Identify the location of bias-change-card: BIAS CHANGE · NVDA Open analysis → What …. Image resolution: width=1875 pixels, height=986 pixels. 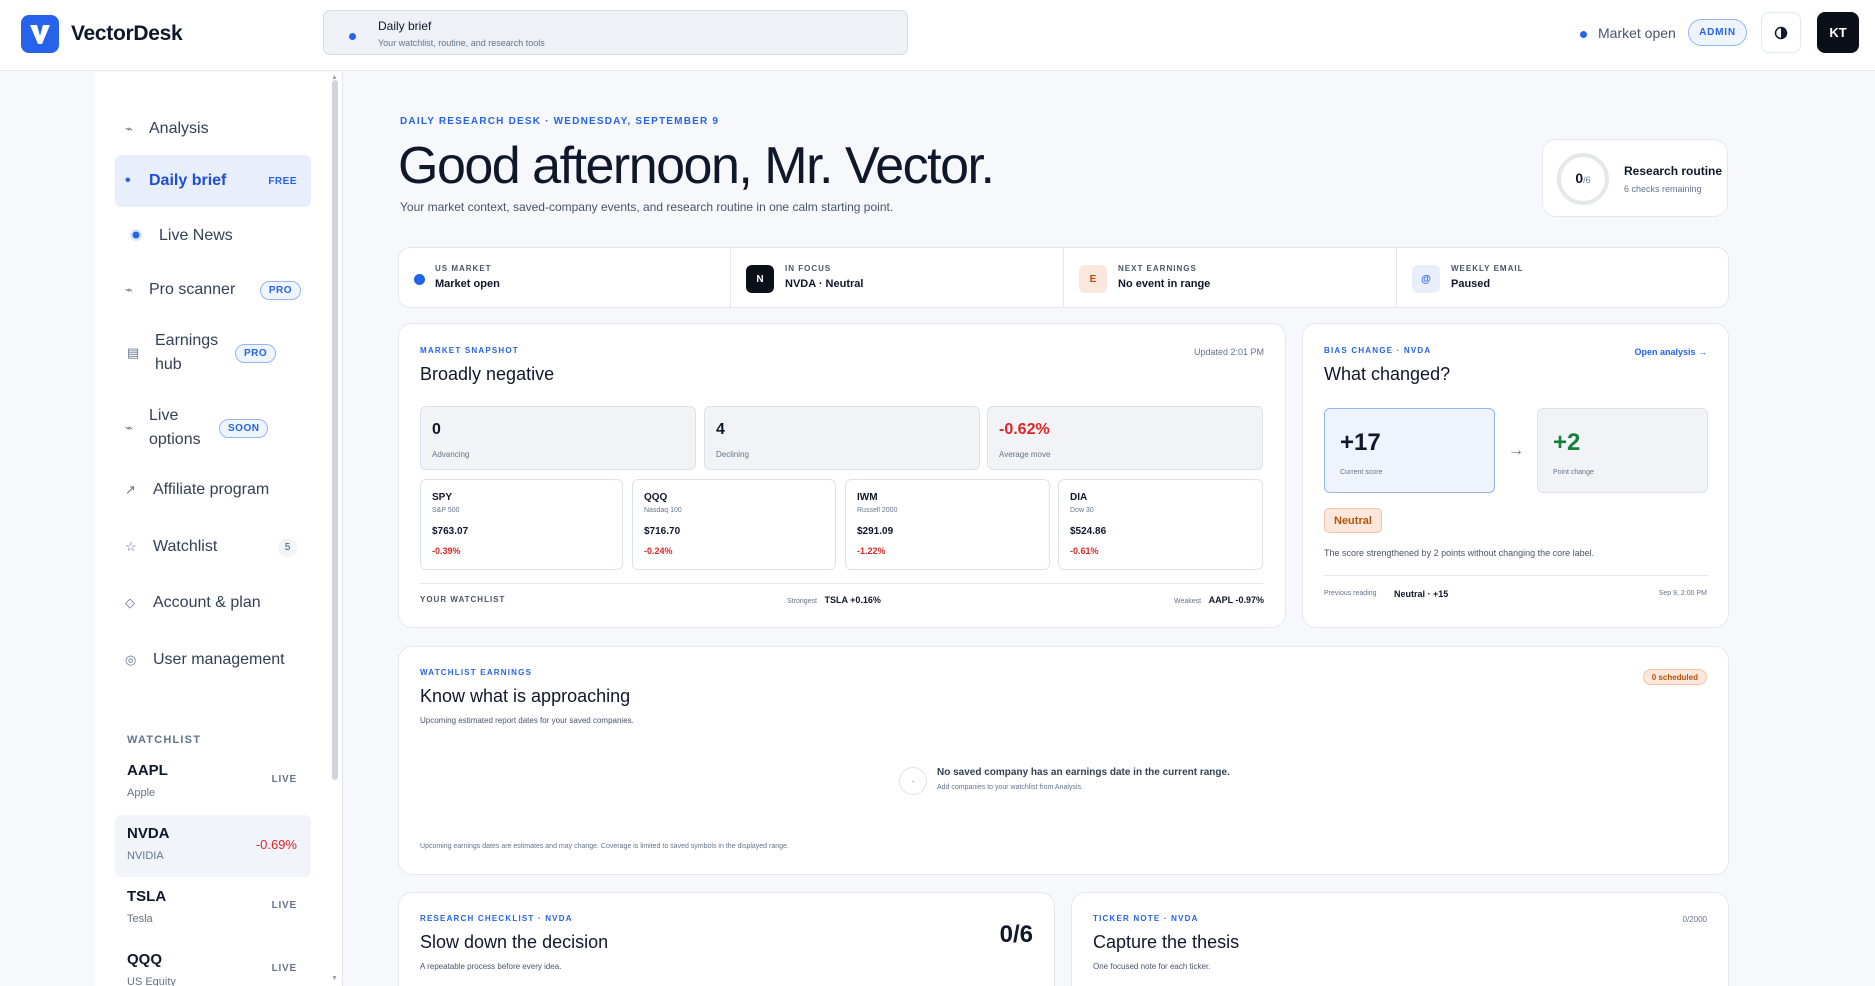
(1515, 475).